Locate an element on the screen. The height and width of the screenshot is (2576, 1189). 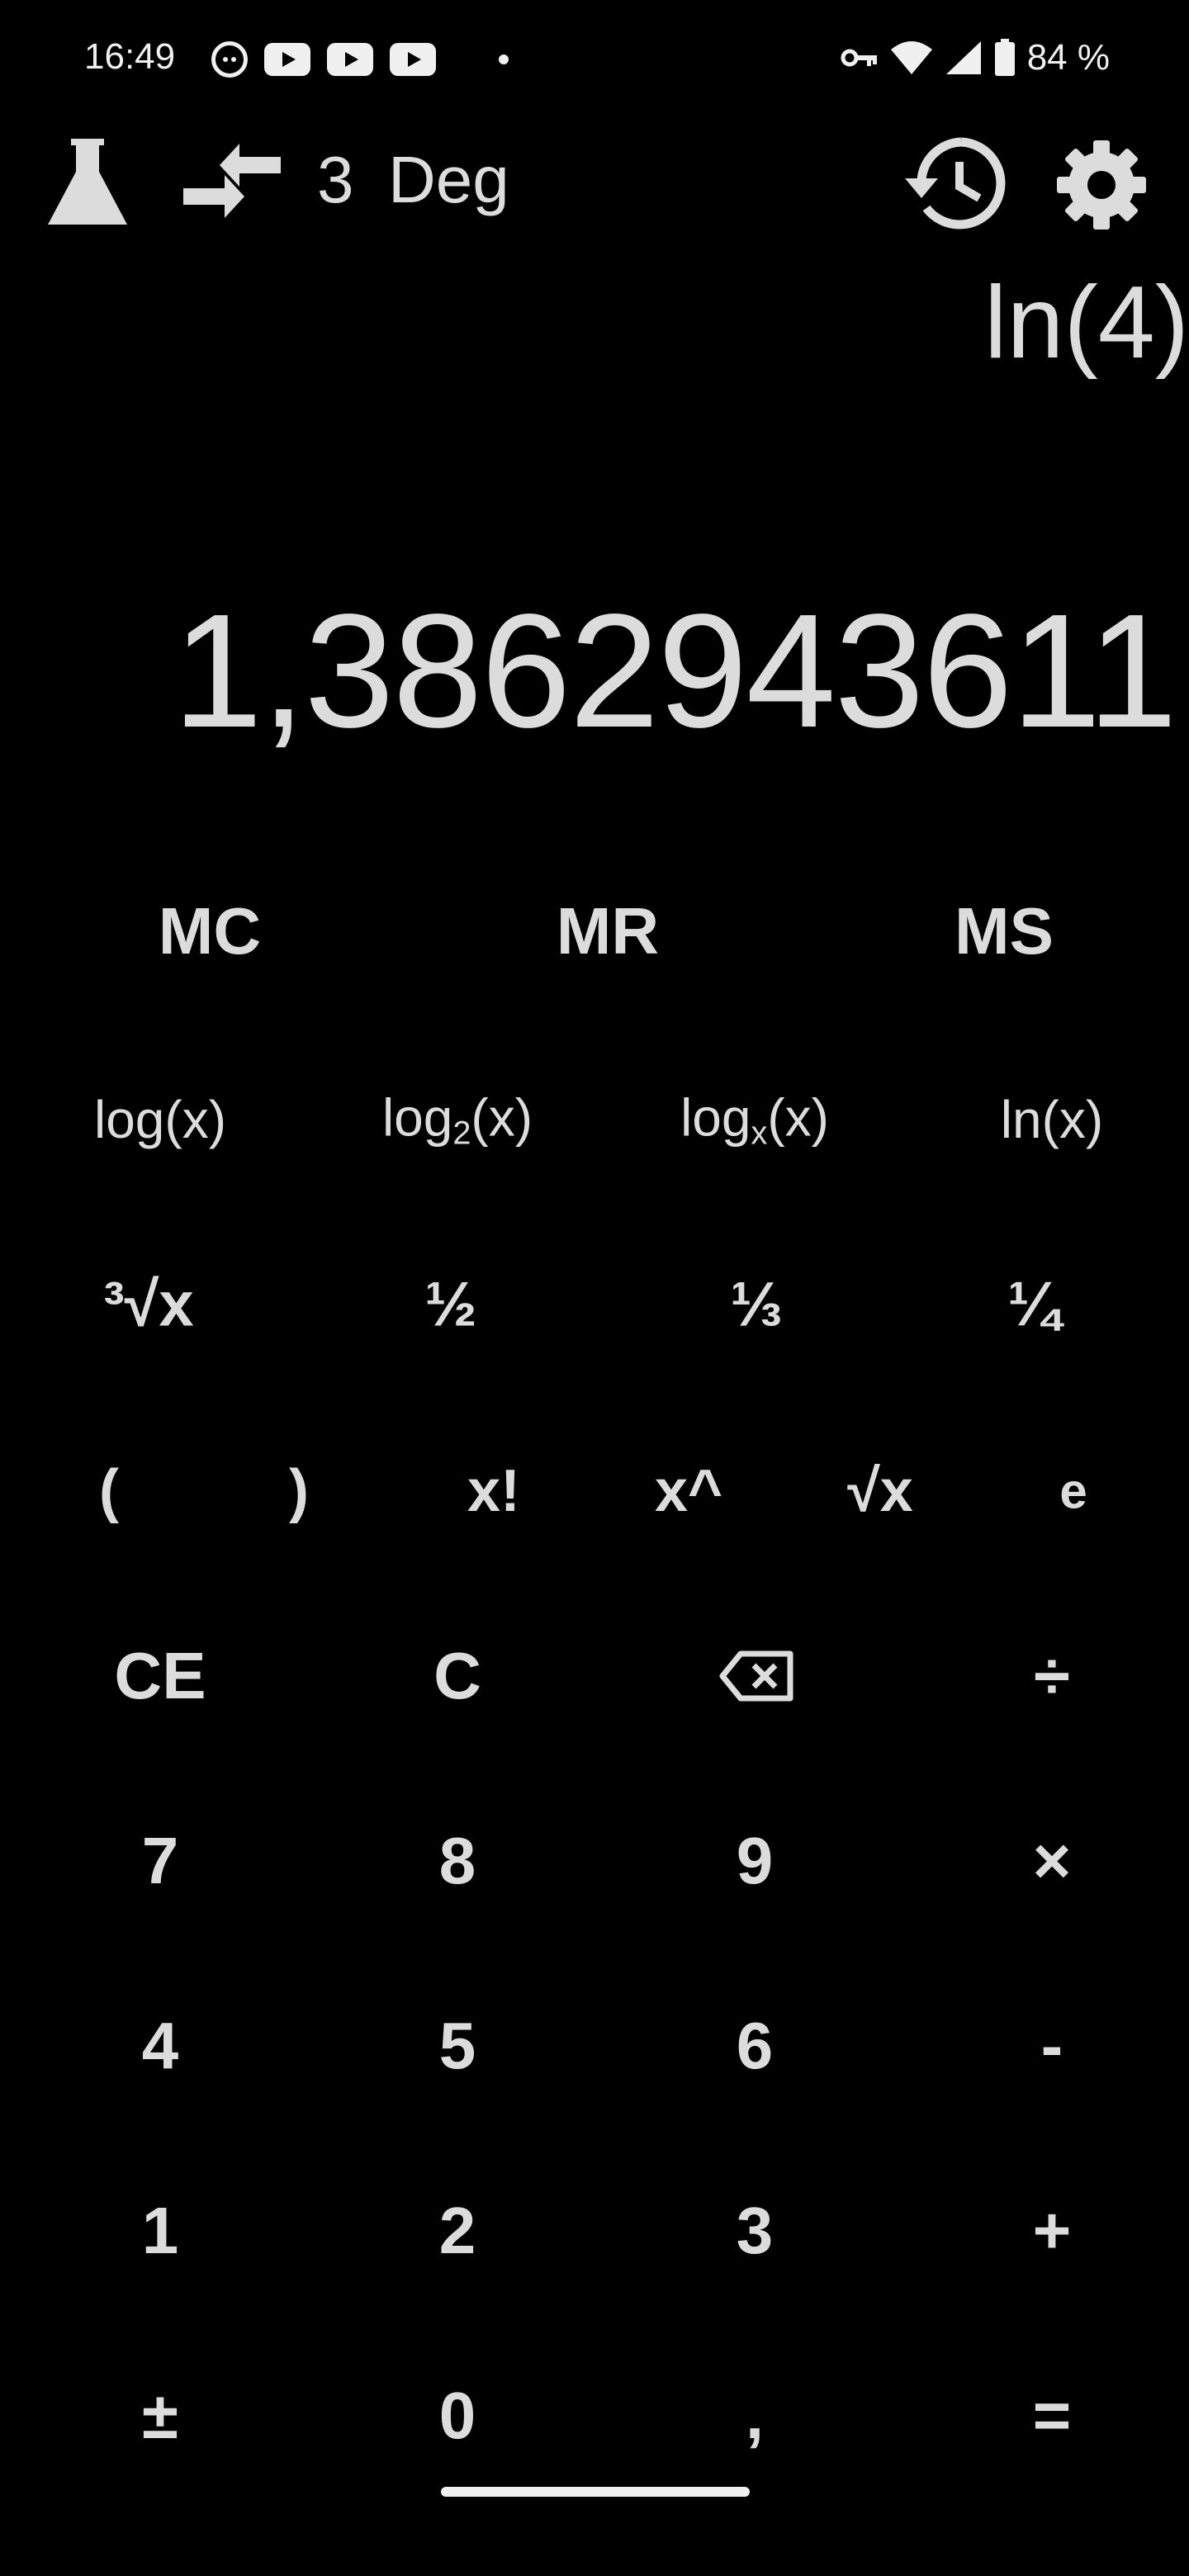
digit-4-button: 4 is located at coordinates (160, 2046).